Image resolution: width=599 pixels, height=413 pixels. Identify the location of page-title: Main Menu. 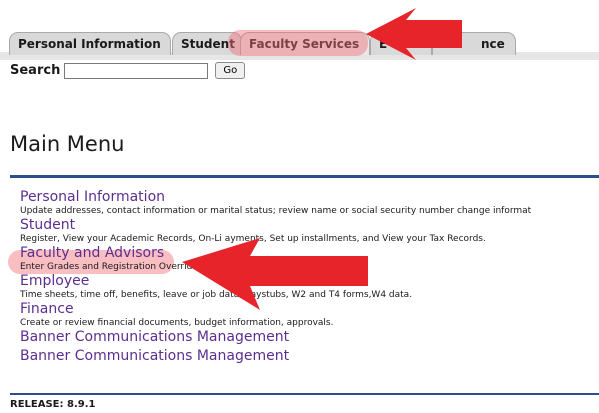
(67, 144).